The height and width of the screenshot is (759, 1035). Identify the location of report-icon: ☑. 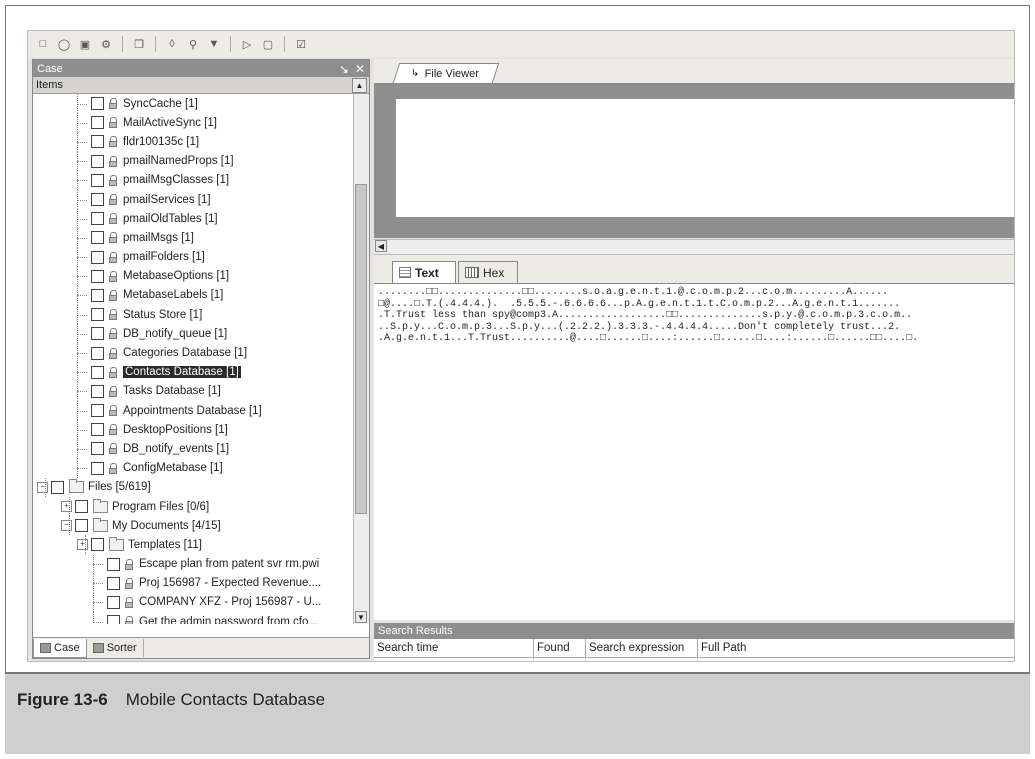
(301, 44).